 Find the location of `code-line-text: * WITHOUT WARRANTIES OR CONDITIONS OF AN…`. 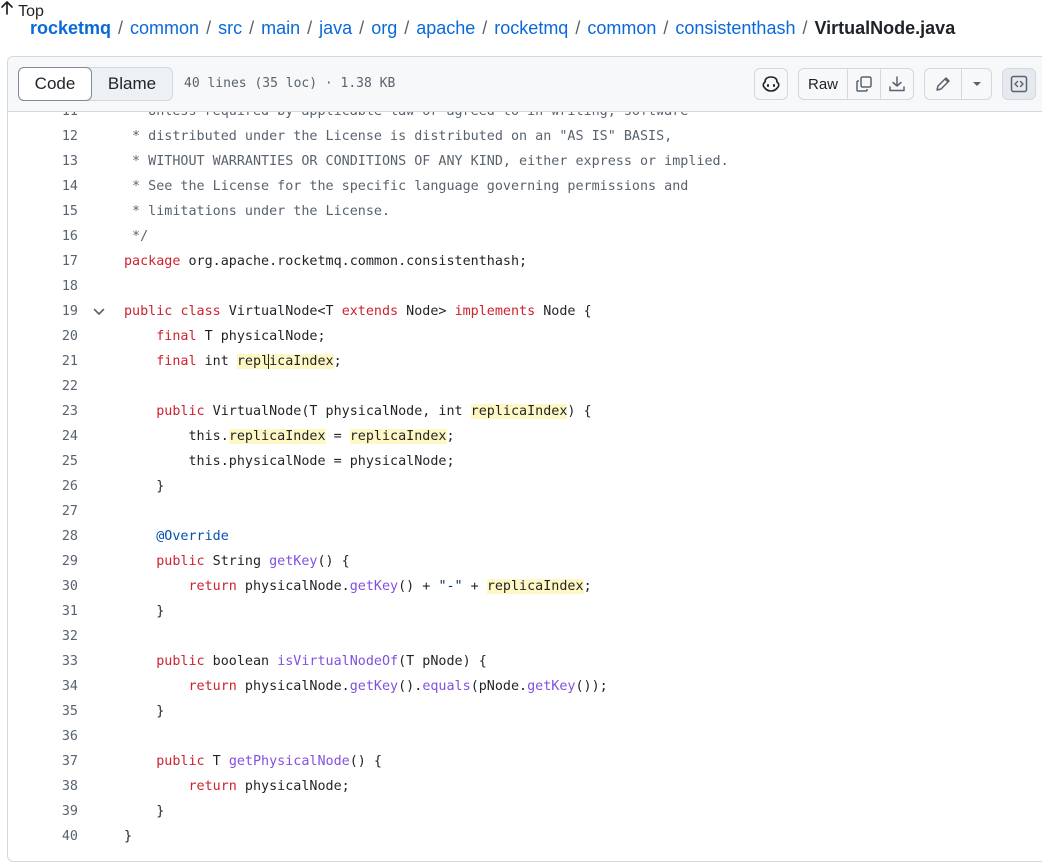

code-line-text: * WITHOUT WARRANTIES OR CONDITIONS OF AN… is located at coordinates (426, 161).